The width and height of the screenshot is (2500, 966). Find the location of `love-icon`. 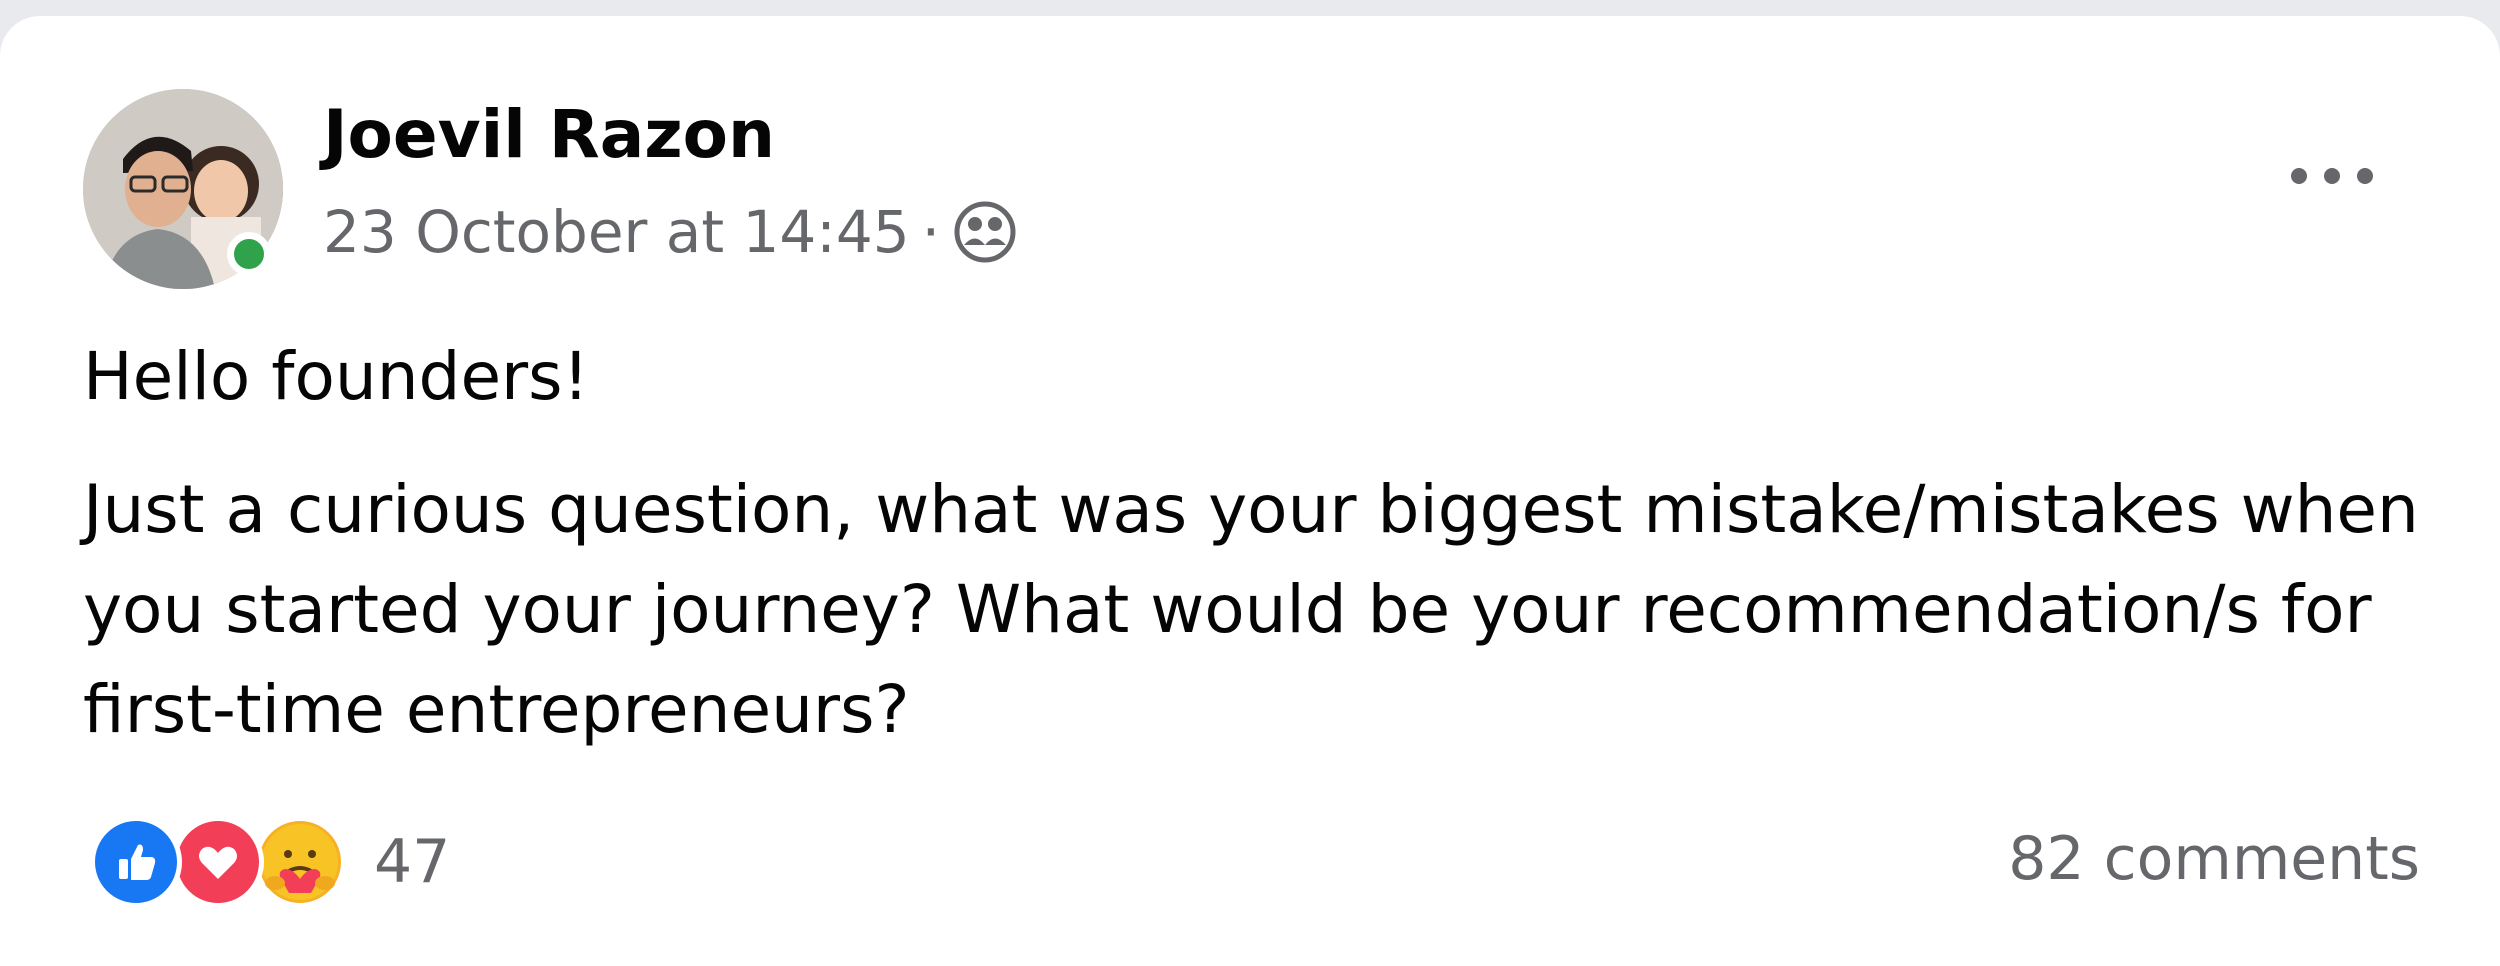

love-icon is located at coordinates (218, 862).